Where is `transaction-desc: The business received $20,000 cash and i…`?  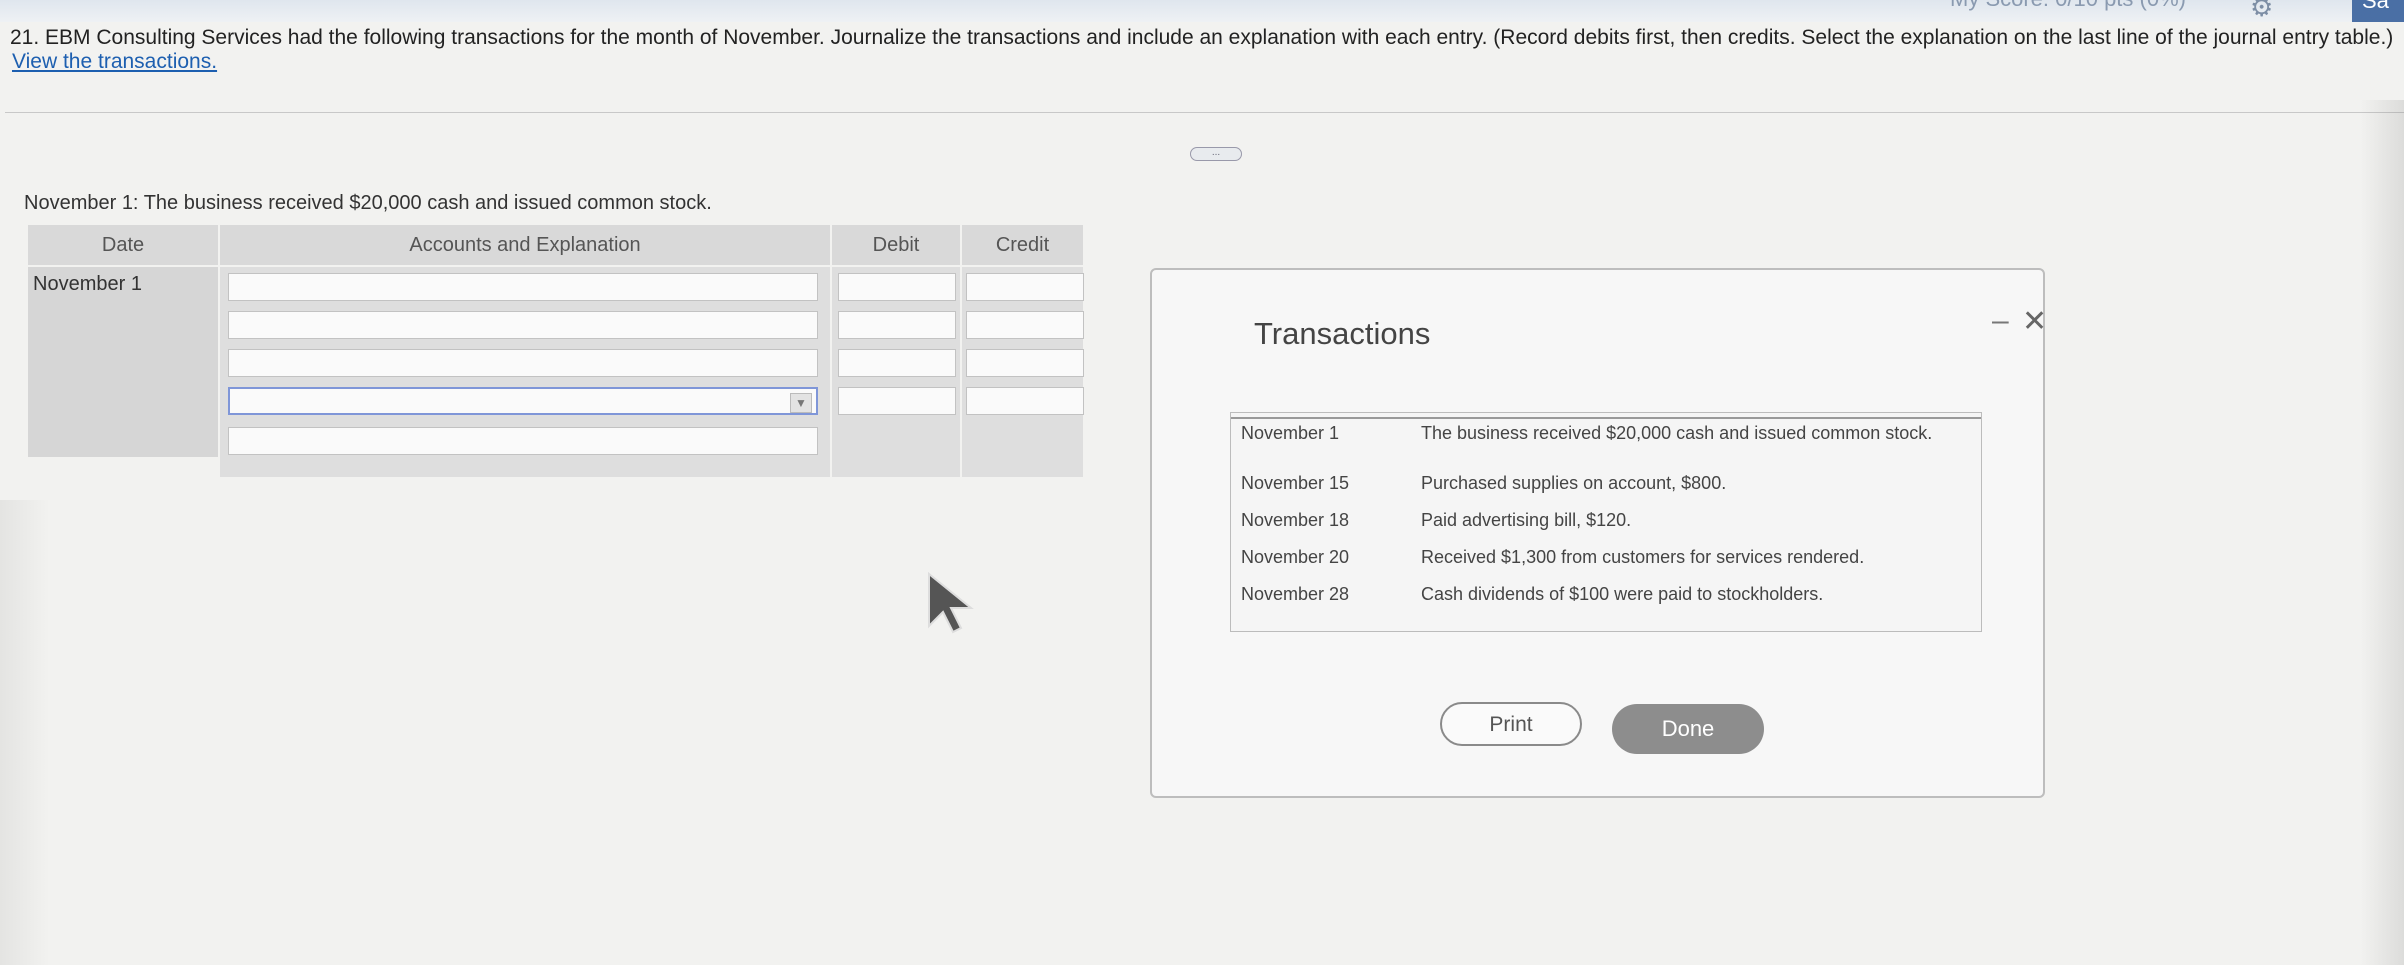 transaction-desc: The business received $20,000 cash and i… is located at coordinates (1677, 433).